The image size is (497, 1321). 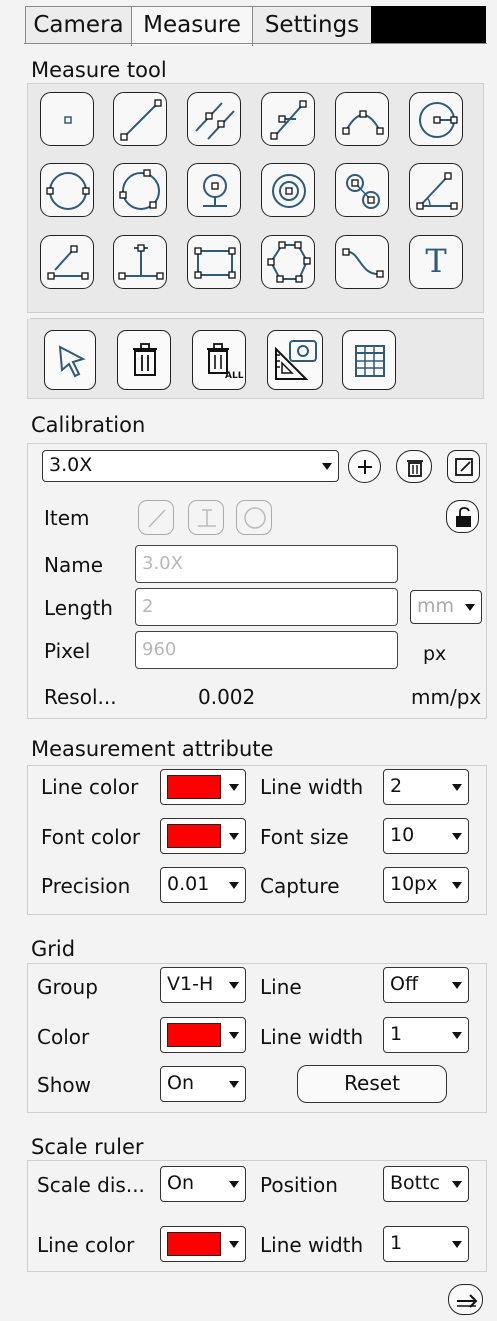 I want to click on collapse-panel-button, so click(x=465, y=1299).